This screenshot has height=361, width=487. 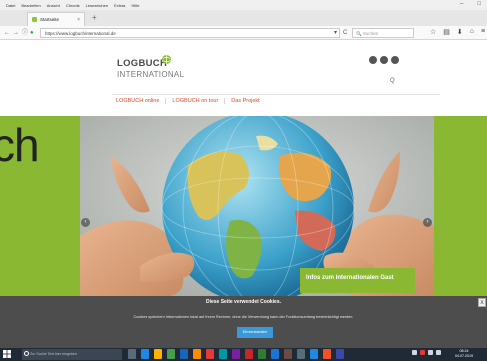 I want to click on library-icon: ▤, so click(x=446, y=32).